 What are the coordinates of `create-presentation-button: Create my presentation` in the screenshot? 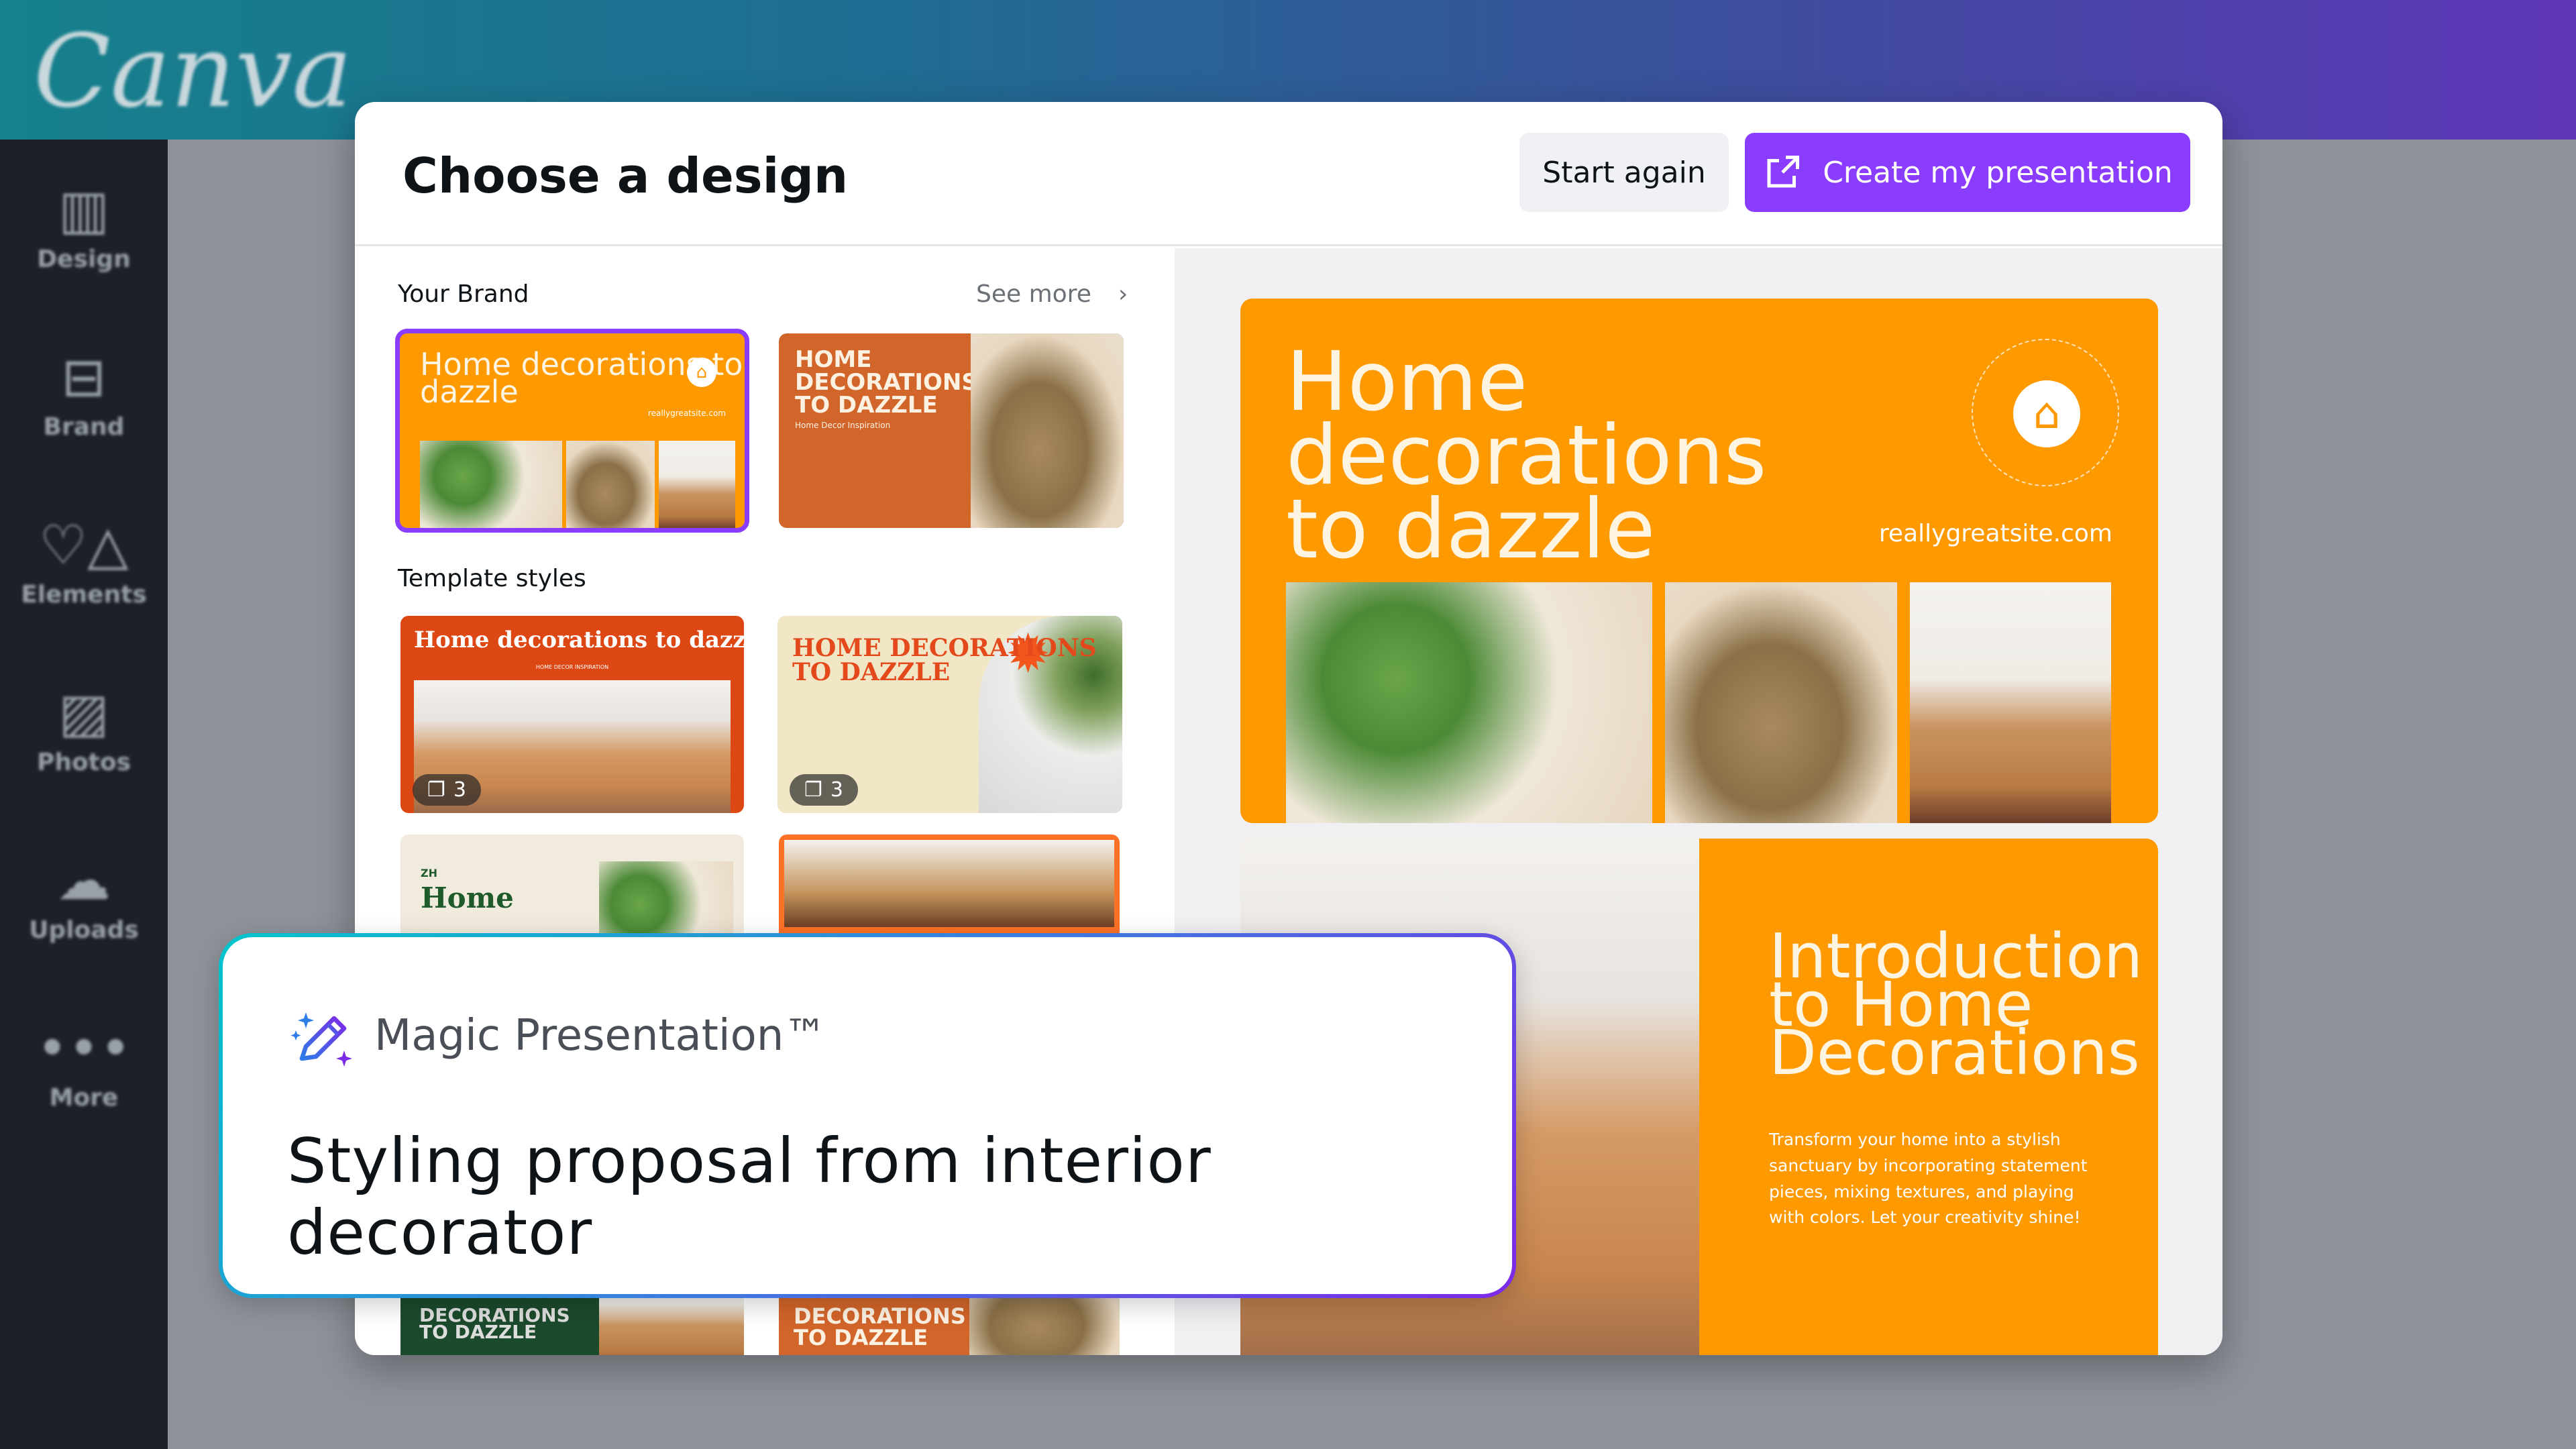 It's located at (1967, 172).